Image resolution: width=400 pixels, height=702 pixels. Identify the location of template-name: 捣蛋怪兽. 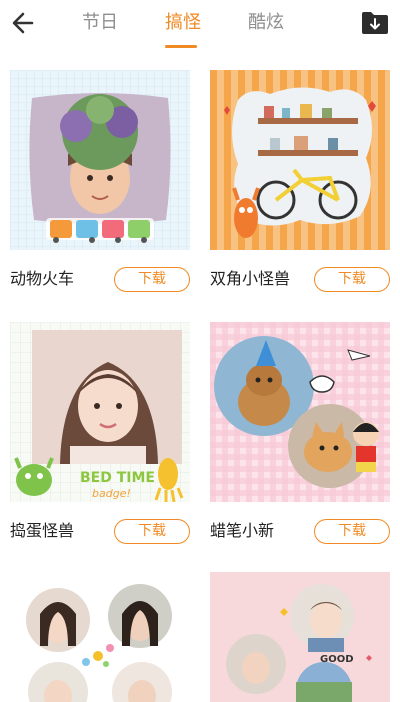
(42, 530).